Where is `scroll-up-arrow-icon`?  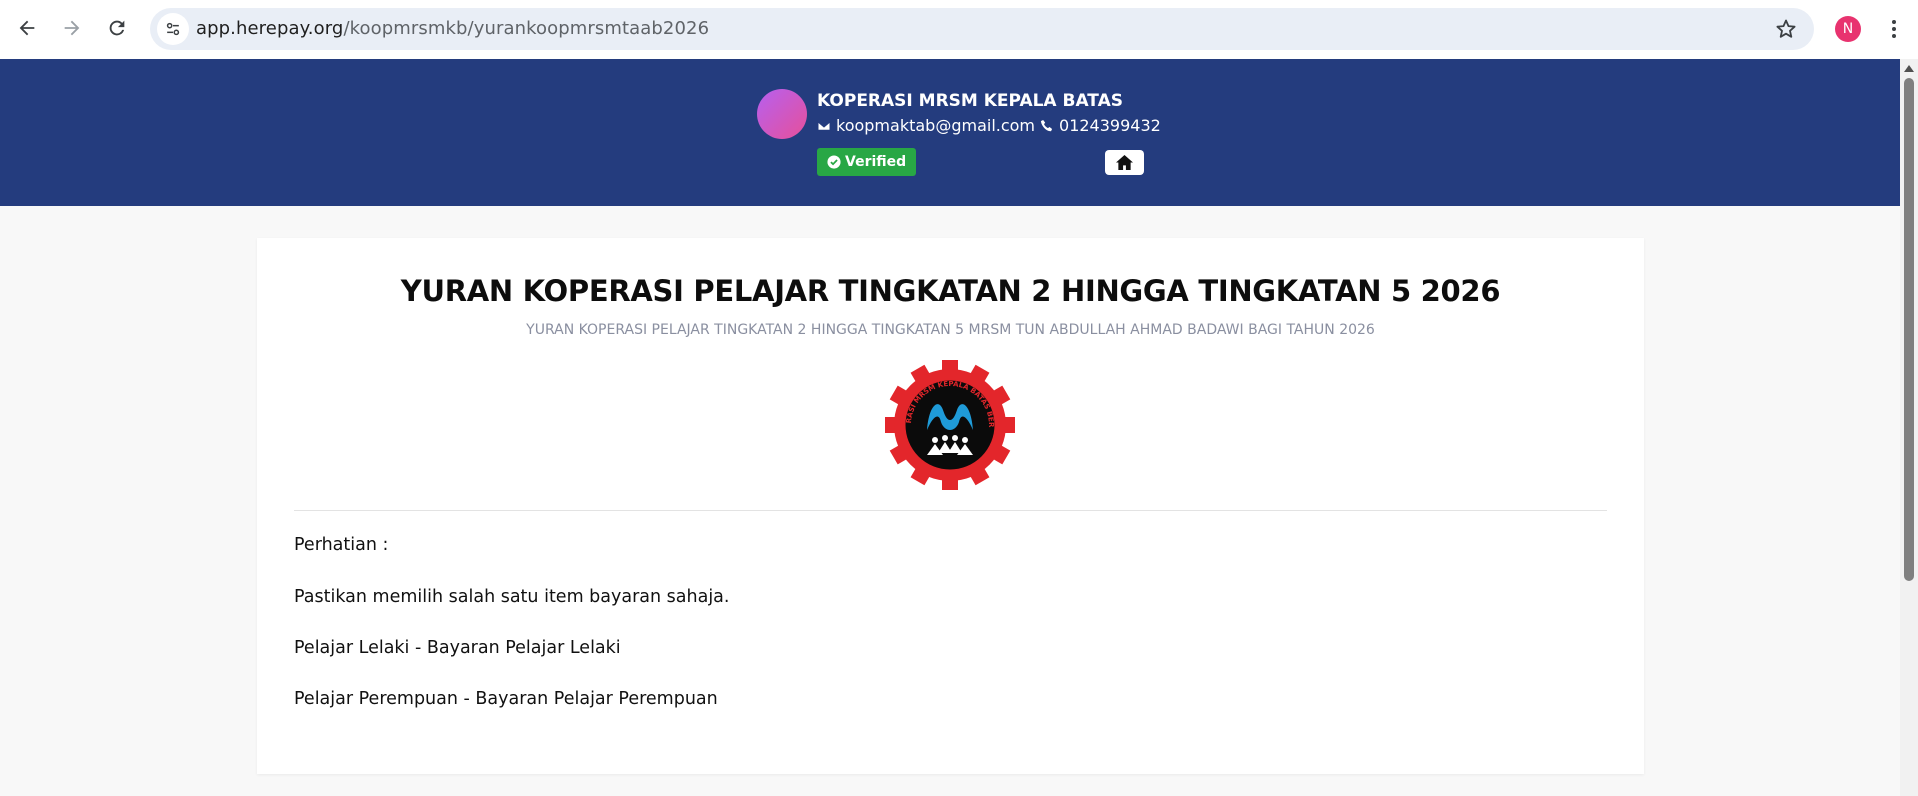 scroll-up-arrow-icon is located at coordinates (1909, 68).